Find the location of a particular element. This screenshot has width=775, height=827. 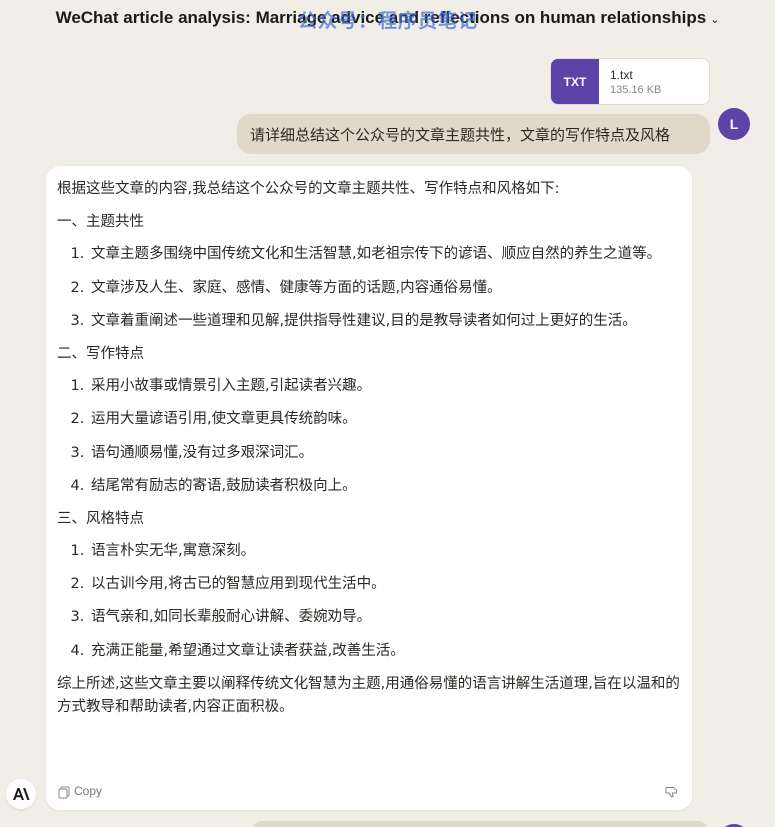

file-type-badge: TXT is located at coordinates (575, 81).